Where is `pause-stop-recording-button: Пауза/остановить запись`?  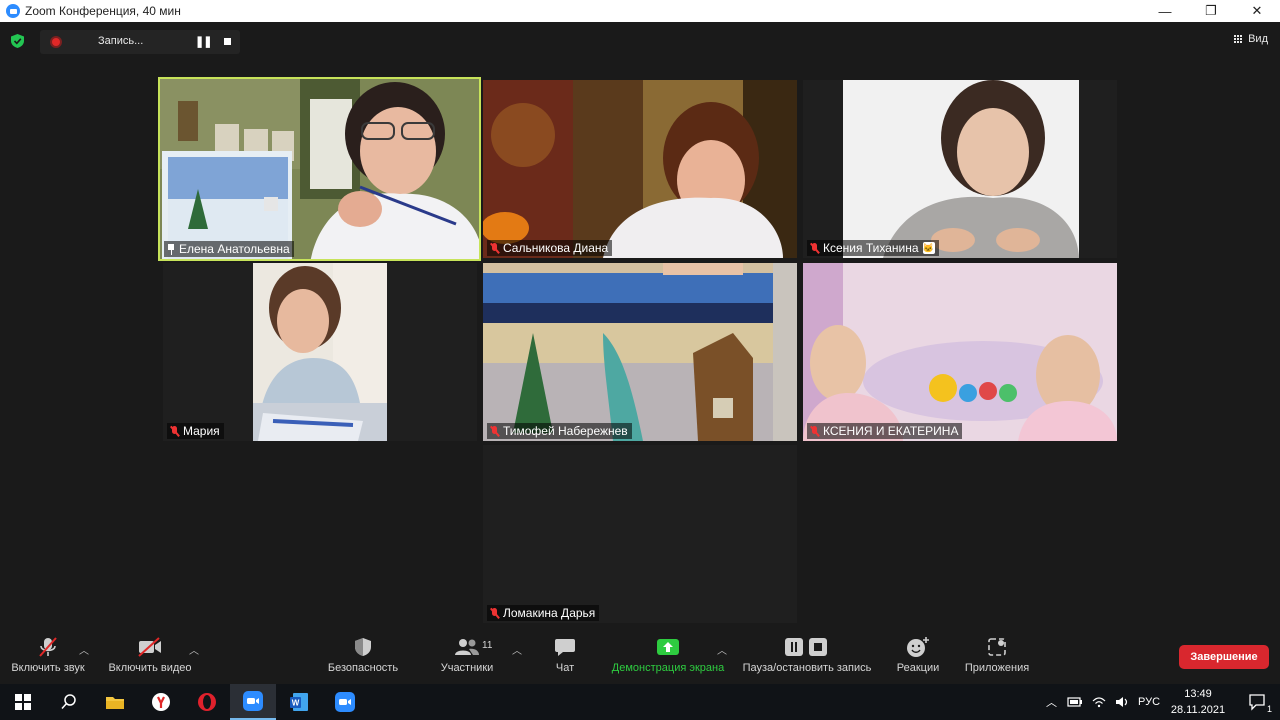 pause-stop-recording-button: Пауза/остановить запись is located at coordinates (807, 658).